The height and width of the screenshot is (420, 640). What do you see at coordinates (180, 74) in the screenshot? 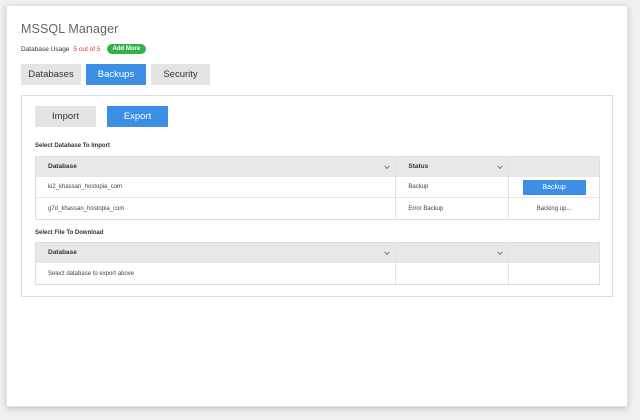
I see `tab-security: Security` at bounding box center [180, 74].